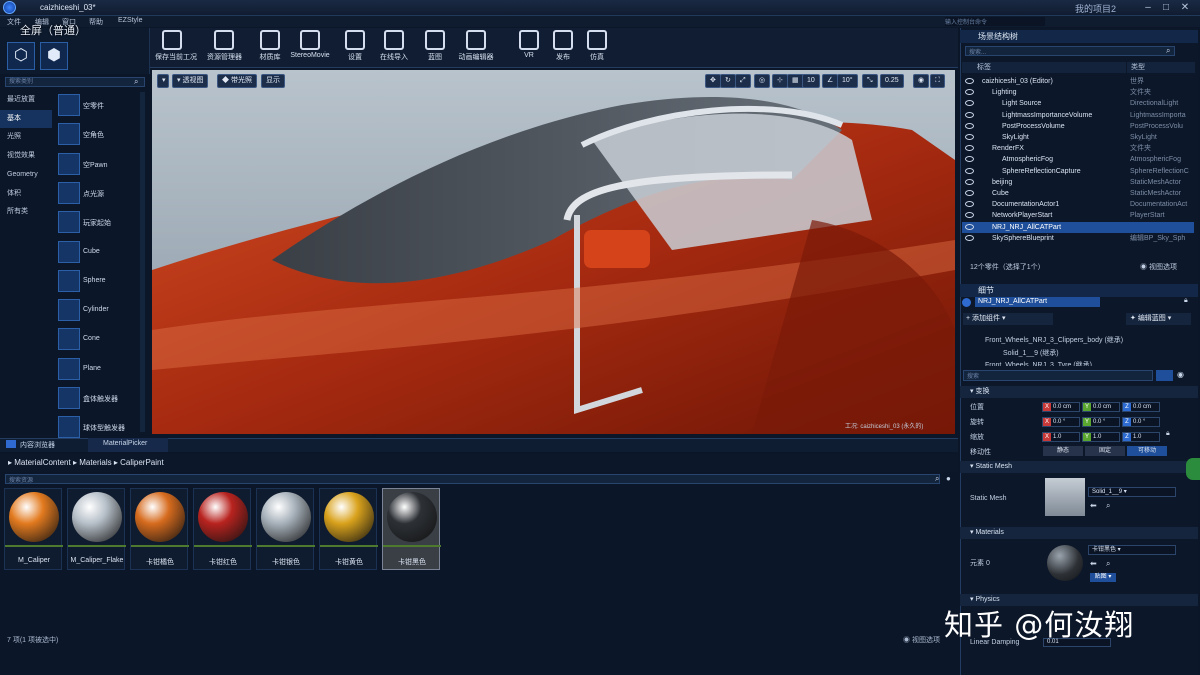 This screenshot has height=675, width=1200. I want to click on scale-x-field: X 1.0, so click(1061, 437).